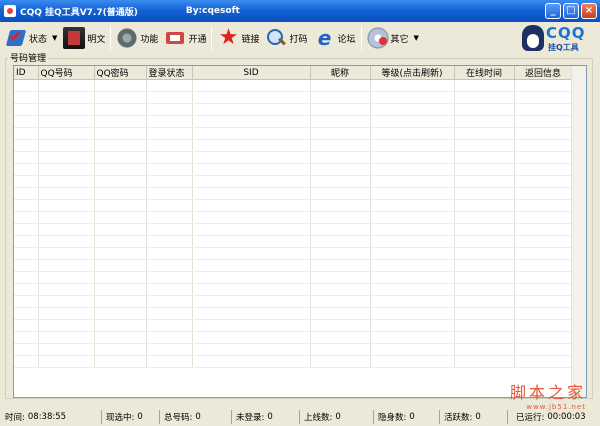  What do you see at coordinates (334, 38) in the screenshot?
I see `toolbar-forum-button: 论坛` at bounding box center [334, 38].